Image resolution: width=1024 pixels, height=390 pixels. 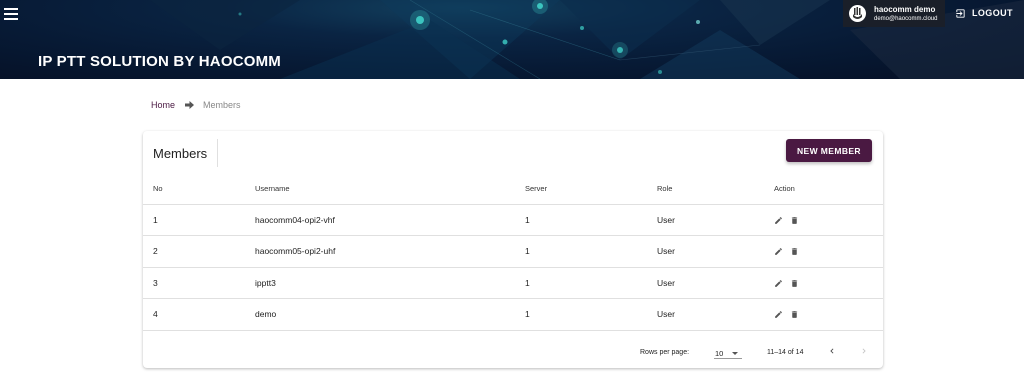 What do you see at coordinates (728, 351) in the screenshot?
I see `rows-per-page-select: 10` at bounding box center [728, 351].